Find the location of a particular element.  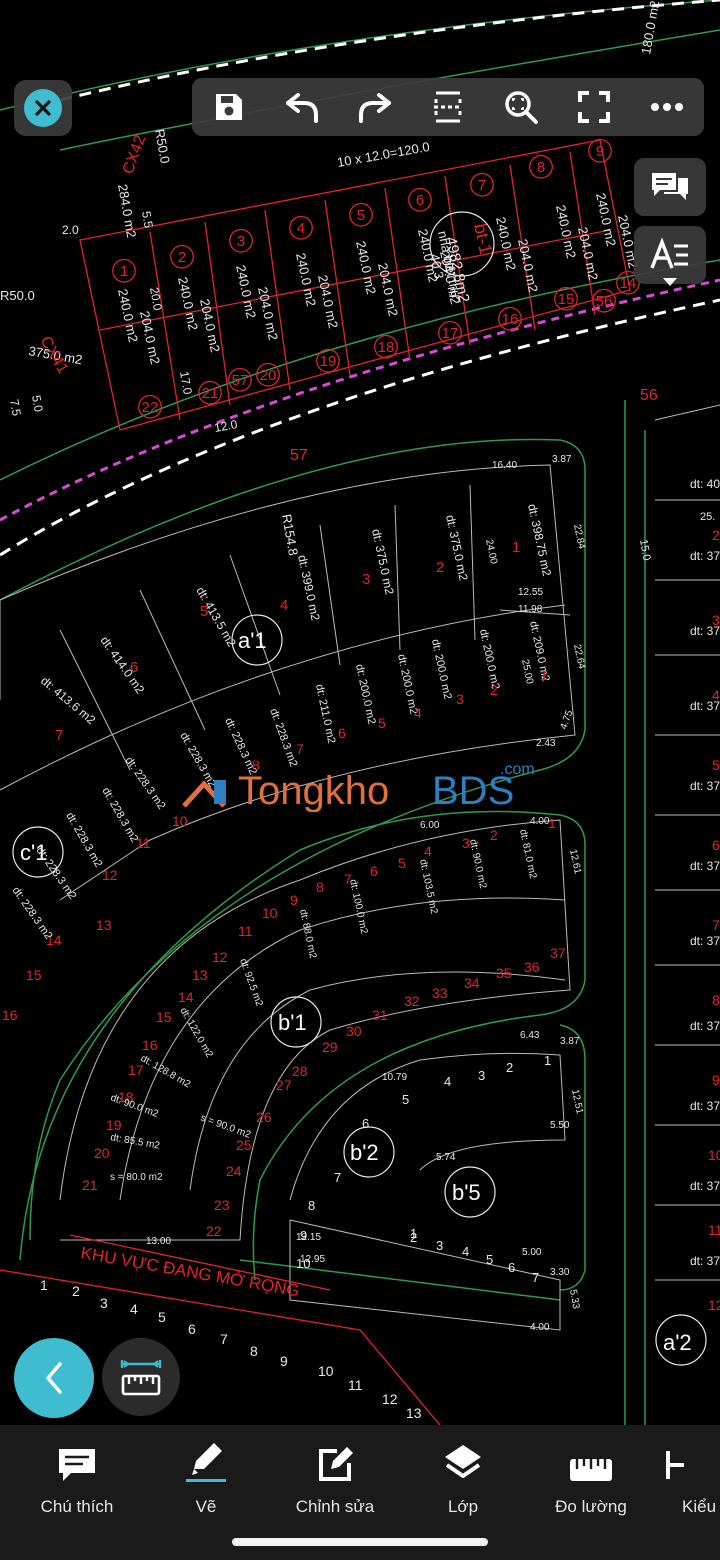

a1-dimension: 25.00 is located at coordinates (527, 671).